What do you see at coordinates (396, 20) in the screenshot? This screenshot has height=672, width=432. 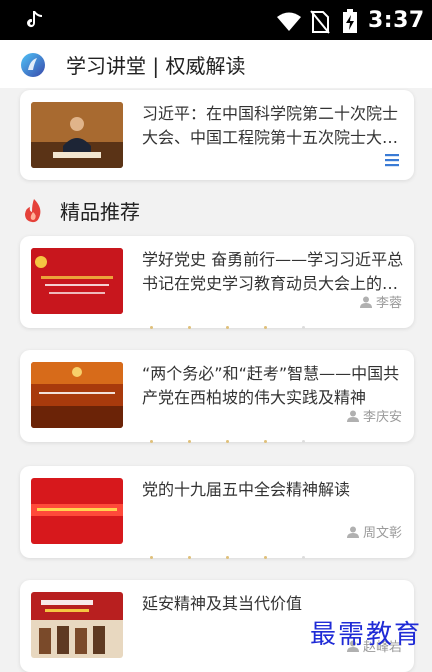 I see `clock: 3:37` at bounding box center [396, 20].